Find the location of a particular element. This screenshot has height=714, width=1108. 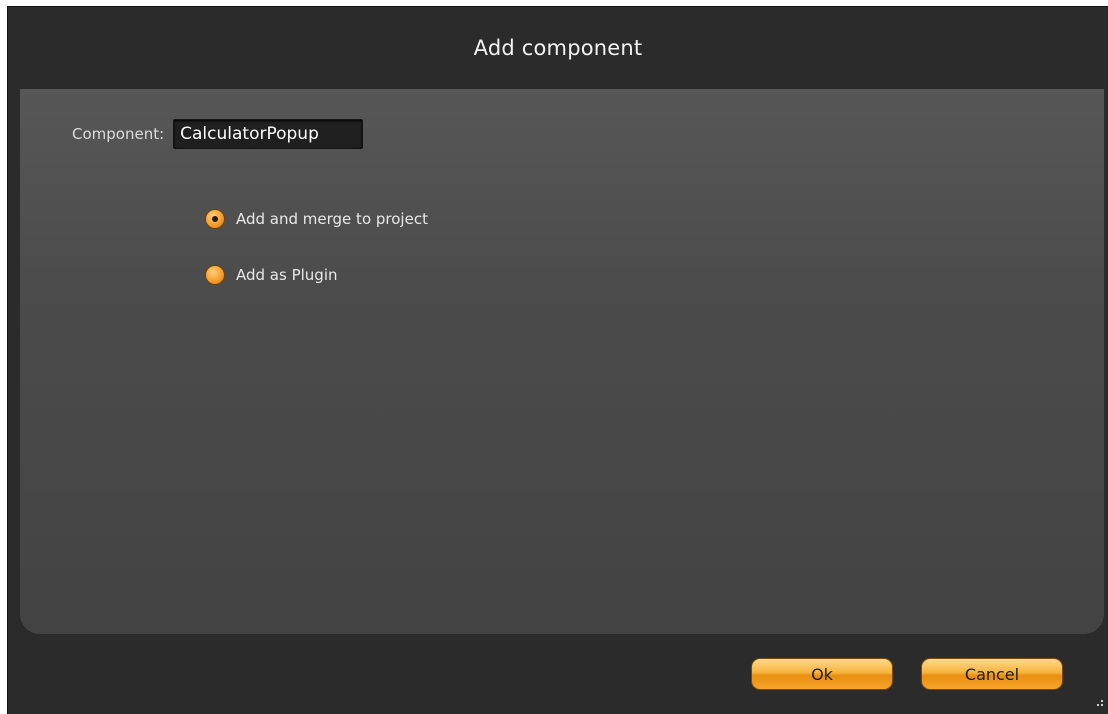

component-input is located at coordinates (268, 134).